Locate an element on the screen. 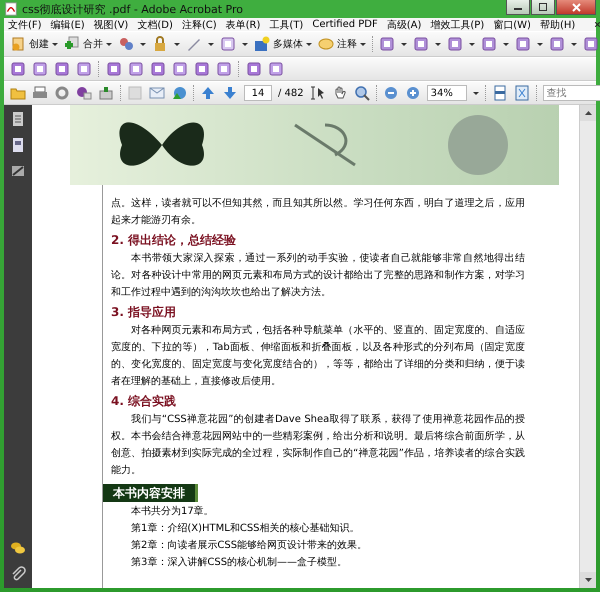 The width and height of the screenshot is (600, 592). down-arrow-icon is located at coordinates (230, 93).